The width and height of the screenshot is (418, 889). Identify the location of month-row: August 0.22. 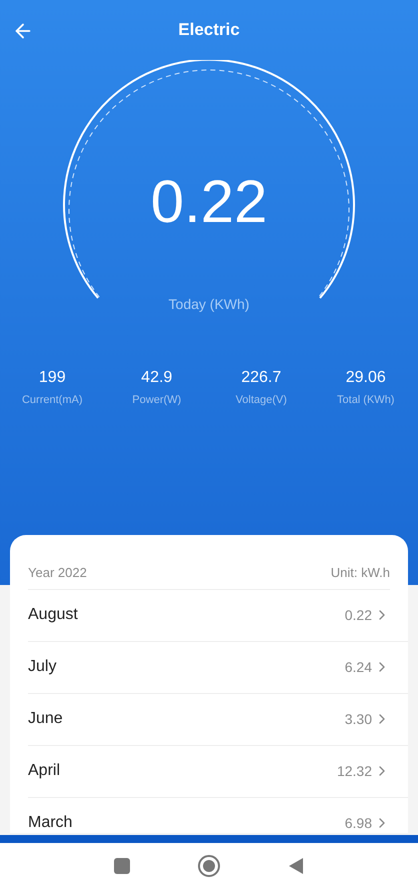
(218, 616).